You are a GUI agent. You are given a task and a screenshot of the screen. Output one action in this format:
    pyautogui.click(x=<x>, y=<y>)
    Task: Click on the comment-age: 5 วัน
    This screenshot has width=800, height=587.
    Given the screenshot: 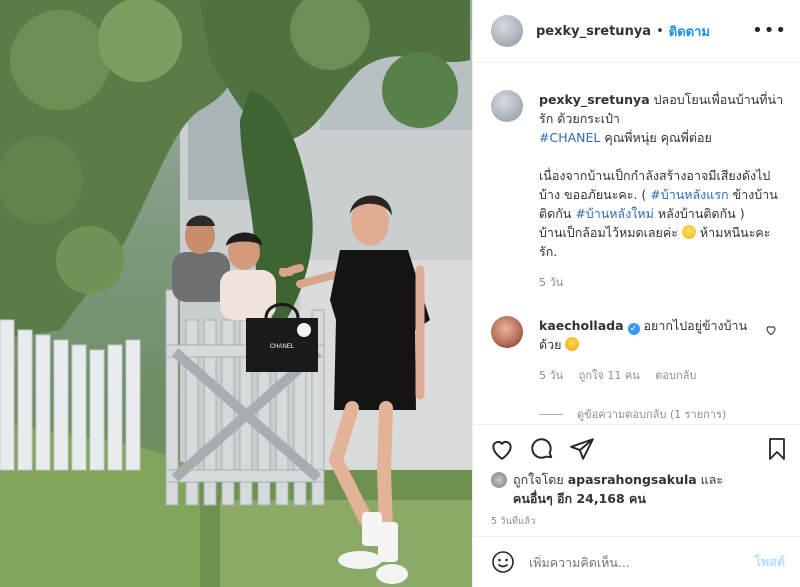 What is the action you would take?
    pyautogui.click(x=551, y=375)
    